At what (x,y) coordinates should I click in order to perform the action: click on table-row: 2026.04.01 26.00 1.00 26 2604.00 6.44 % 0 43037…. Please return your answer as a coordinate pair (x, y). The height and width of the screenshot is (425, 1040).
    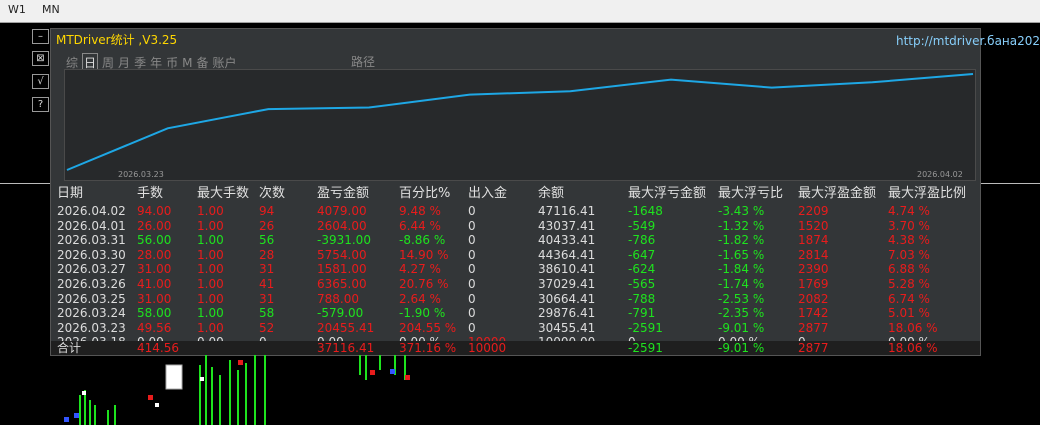
    Looking at the image, I should click on (517, 226).